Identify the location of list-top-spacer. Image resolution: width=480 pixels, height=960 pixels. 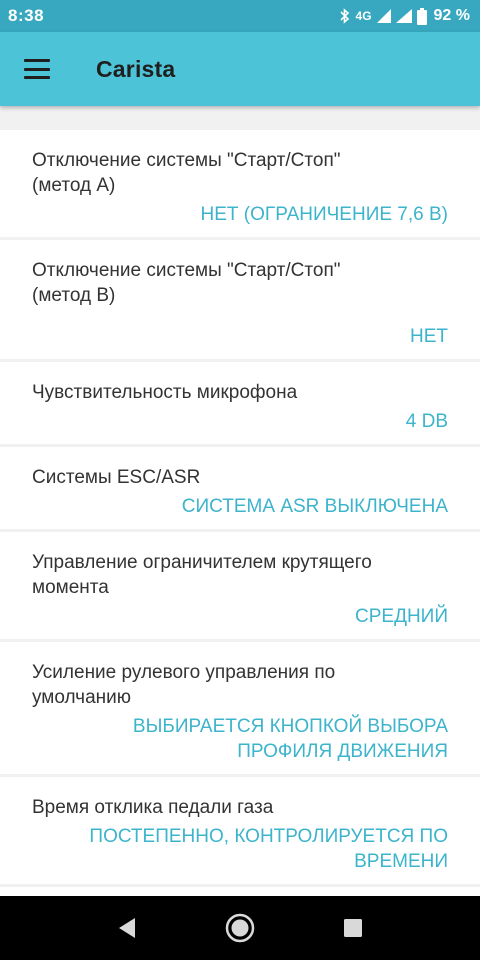
(240, 118).